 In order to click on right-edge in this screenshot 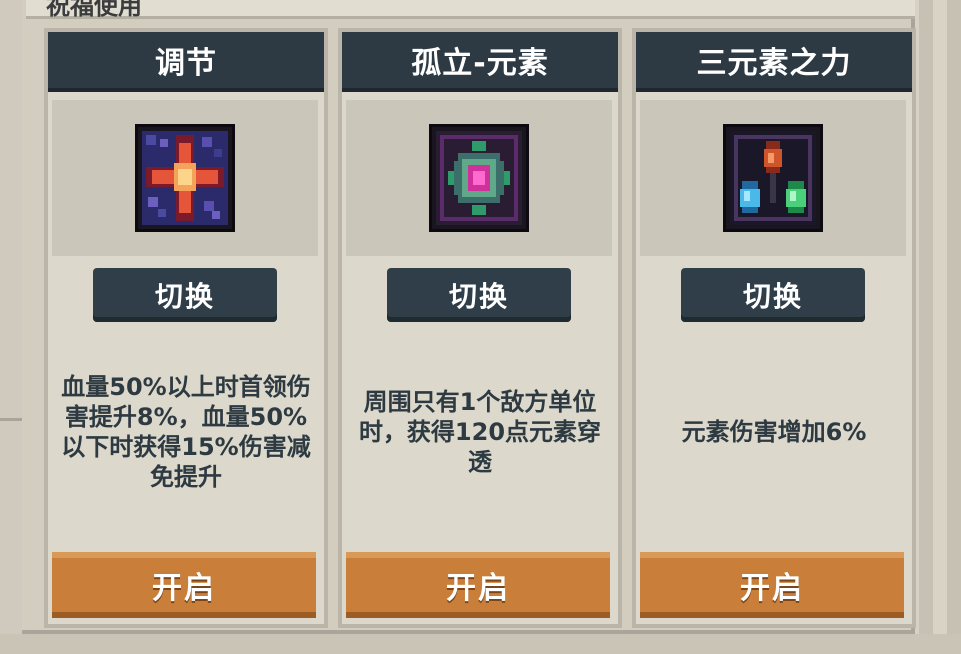, I will do `click(940, 327)`.